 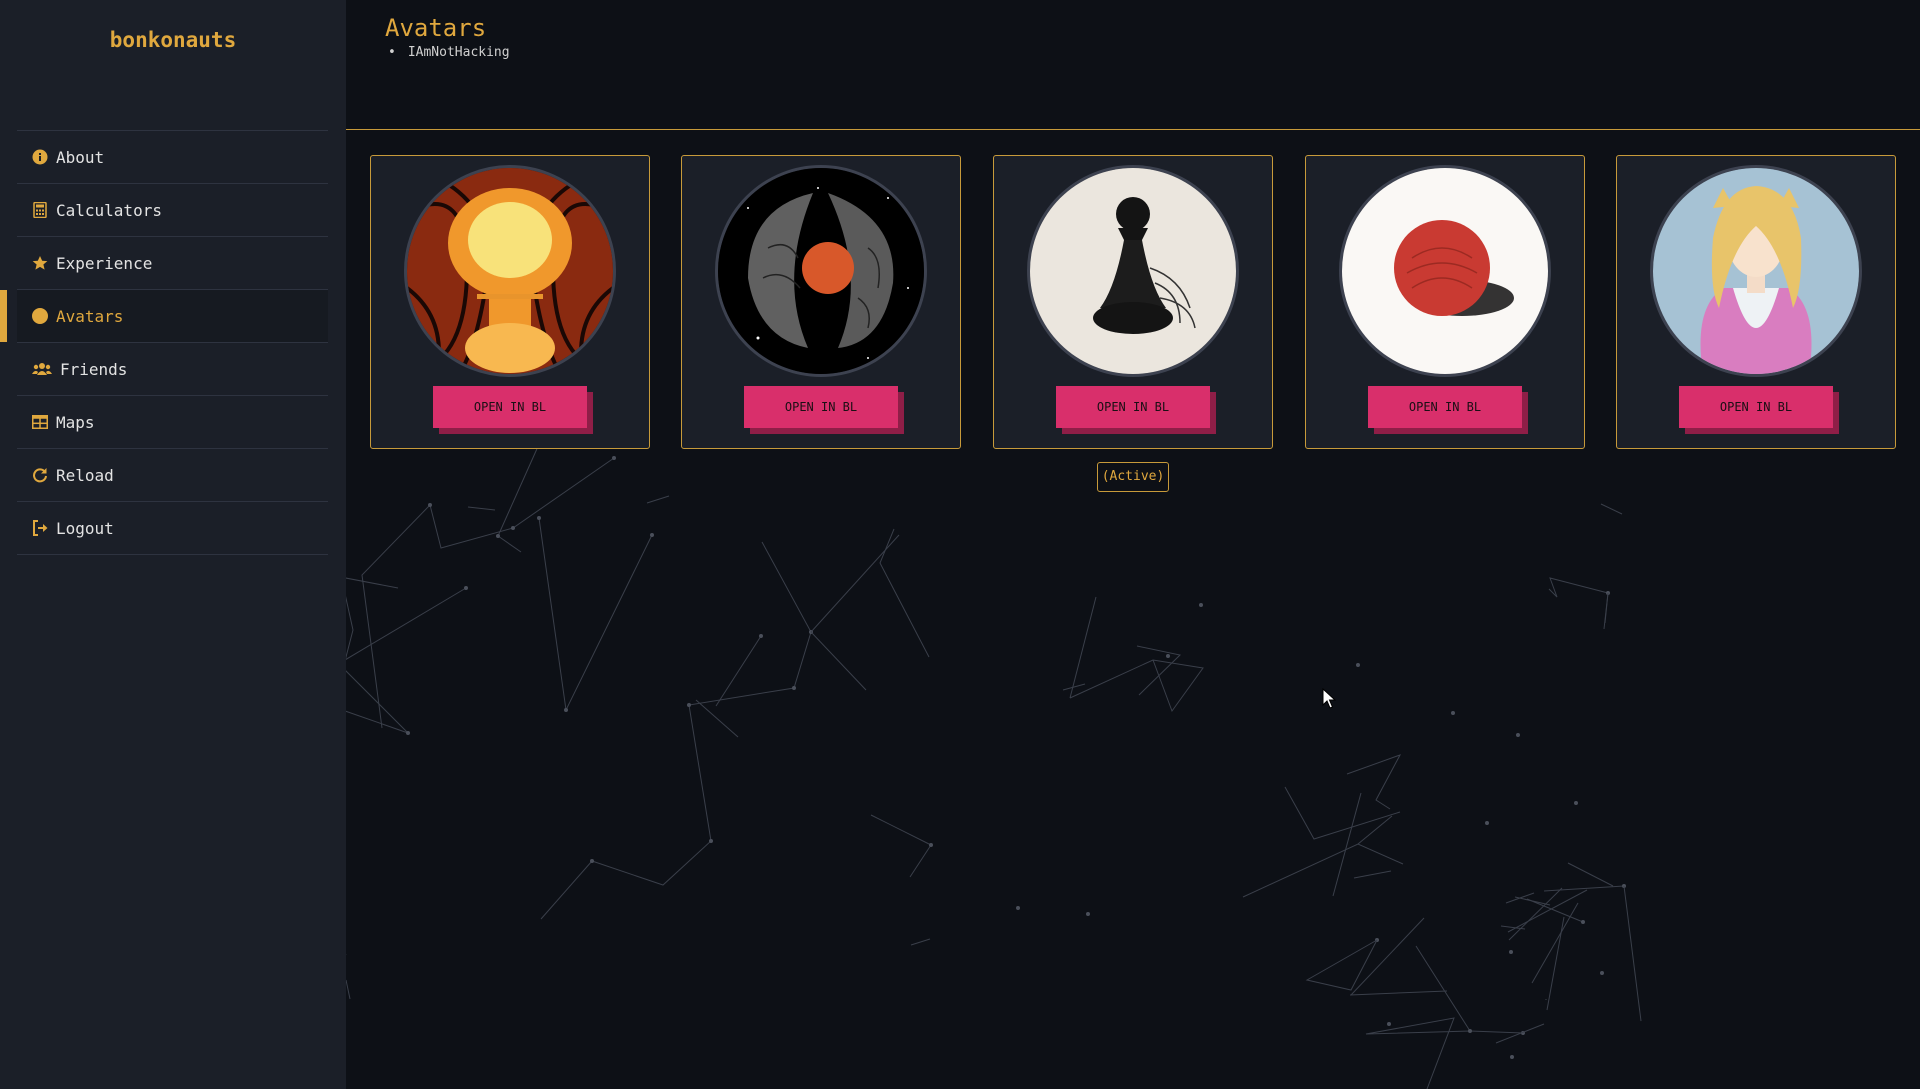 What do you see at coordinates (90, 316) in the screenshot?
I see `sidebar-item-label: Avatars` at bounding box center [90, 316].